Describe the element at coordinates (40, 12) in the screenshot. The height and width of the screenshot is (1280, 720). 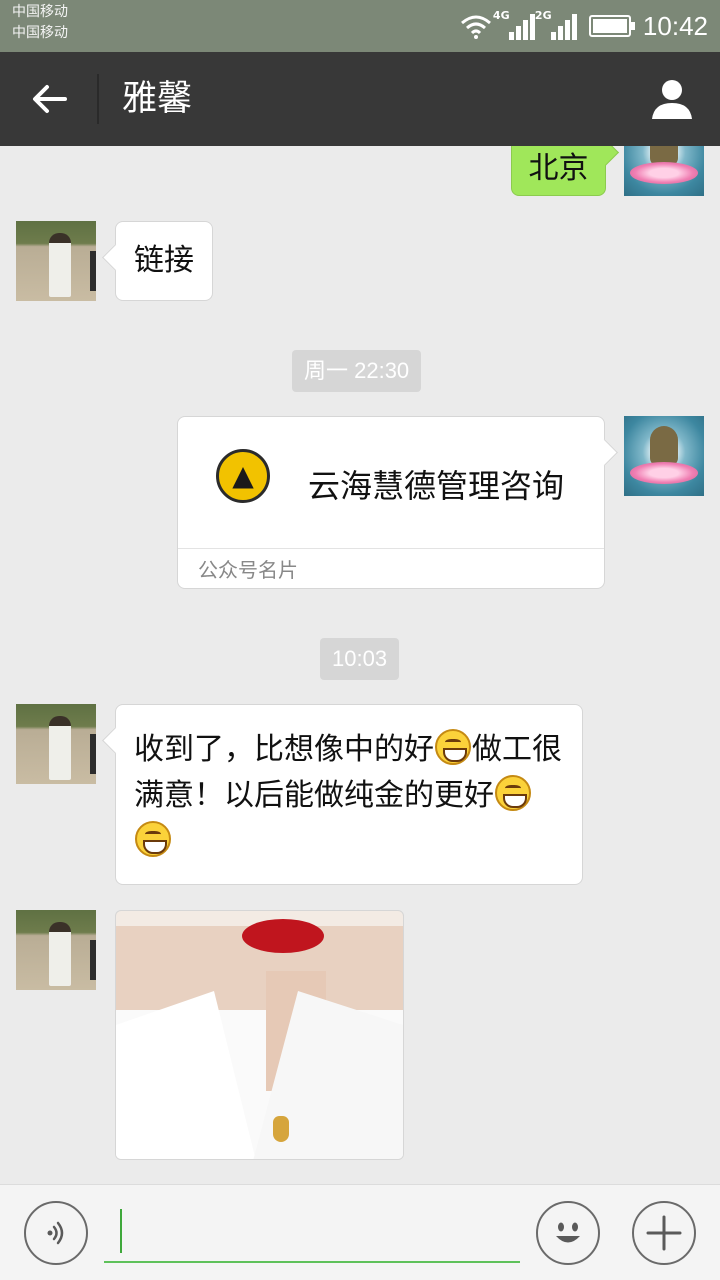
I see `carrier-name-1: 中国移动` at that location.